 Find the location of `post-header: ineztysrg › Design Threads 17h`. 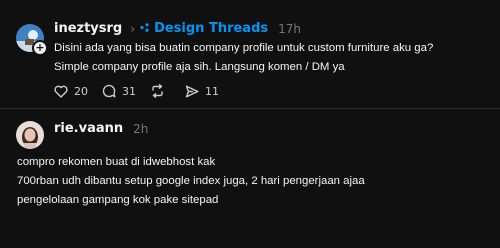

post-header: ineztysrg › Design Threads 17h is located at coordinates (177, 28).